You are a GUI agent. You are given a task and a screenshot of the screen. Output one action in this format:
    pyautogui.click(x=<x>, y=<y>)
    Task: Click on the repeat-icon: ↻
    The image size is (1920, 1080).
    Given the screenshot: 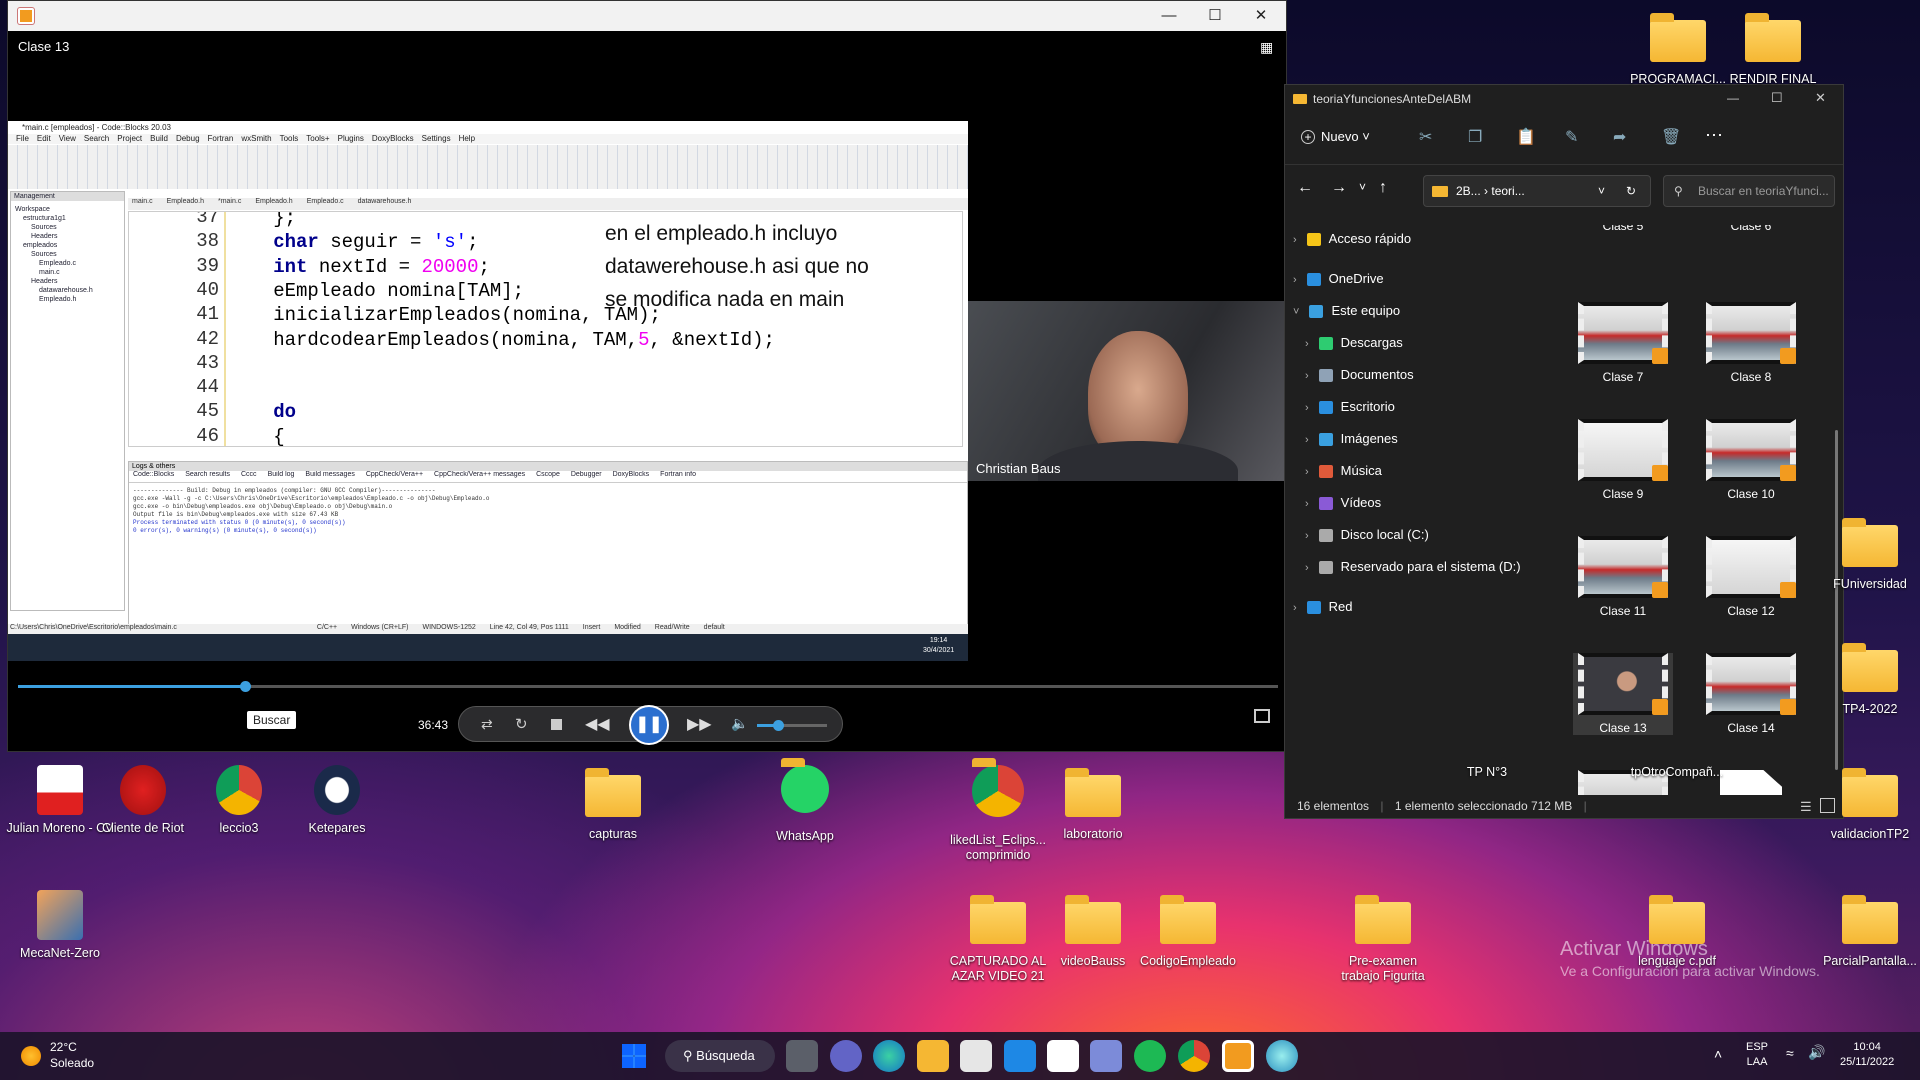 What is the action you would take?
    pyautogui.click(x=521, y=724)
    